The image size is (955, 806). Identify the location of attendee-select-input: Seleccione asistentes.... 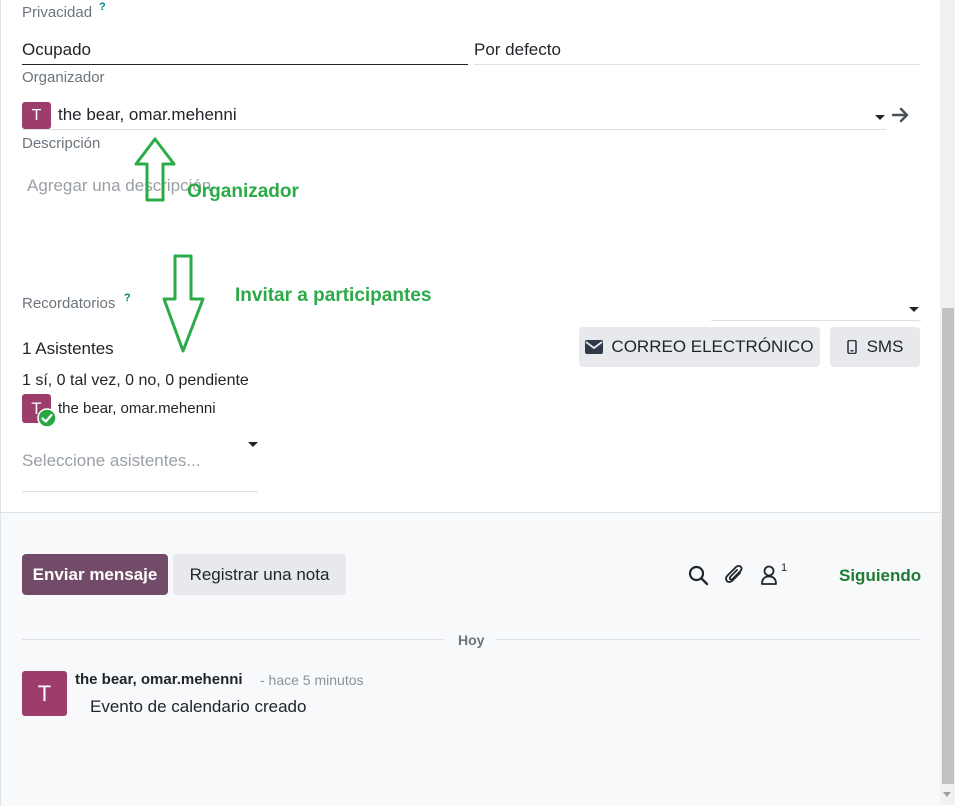
(111, 461).